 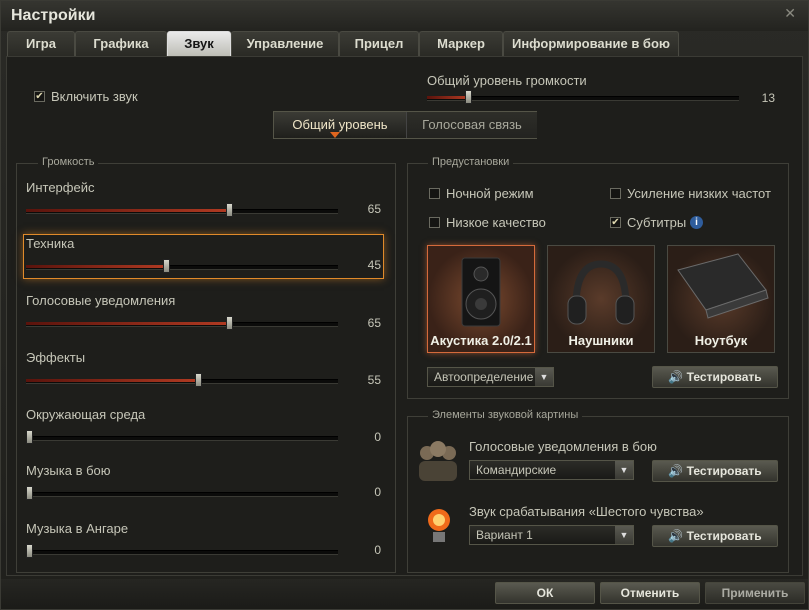 What do you see at coordinates (551, 470) in the screenshot?
I see `voice-notifications-select: Командирские ▼` at bounding box center [551, 470].